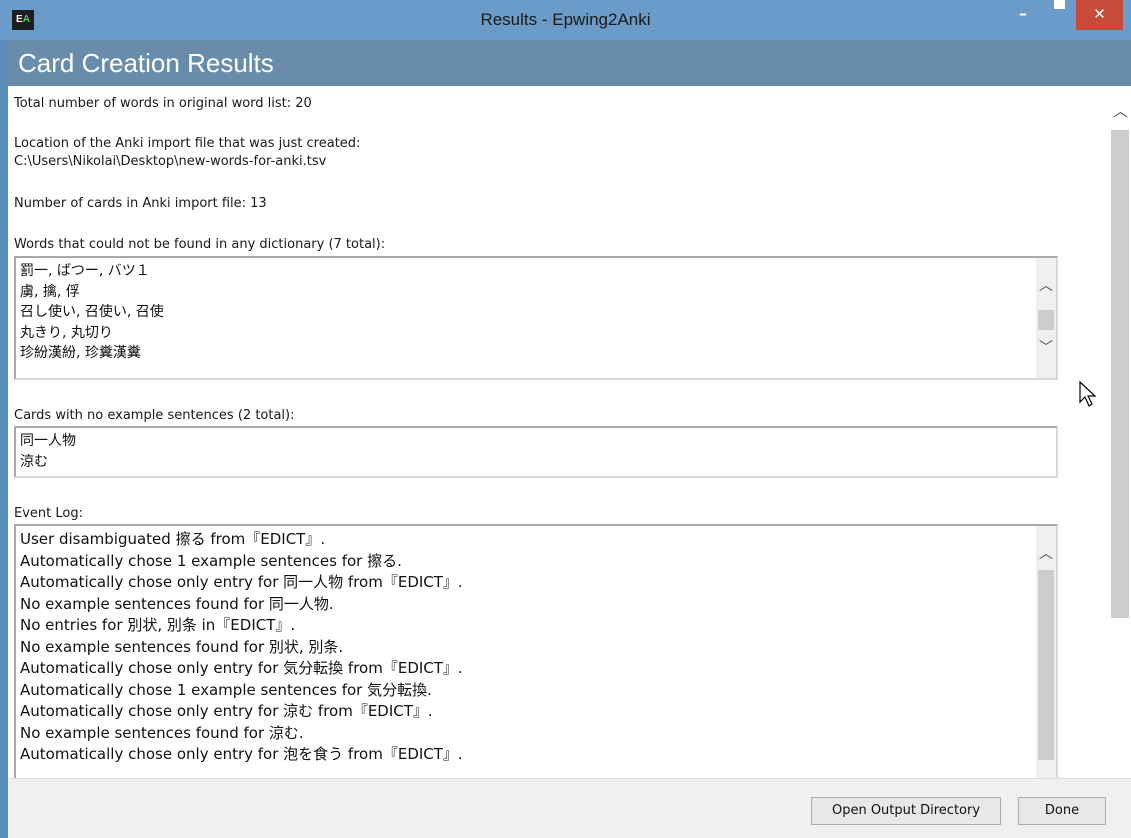 This screenshot has height=838, width=1131. I want to click on list-item: 涼む, so click(34, 461).